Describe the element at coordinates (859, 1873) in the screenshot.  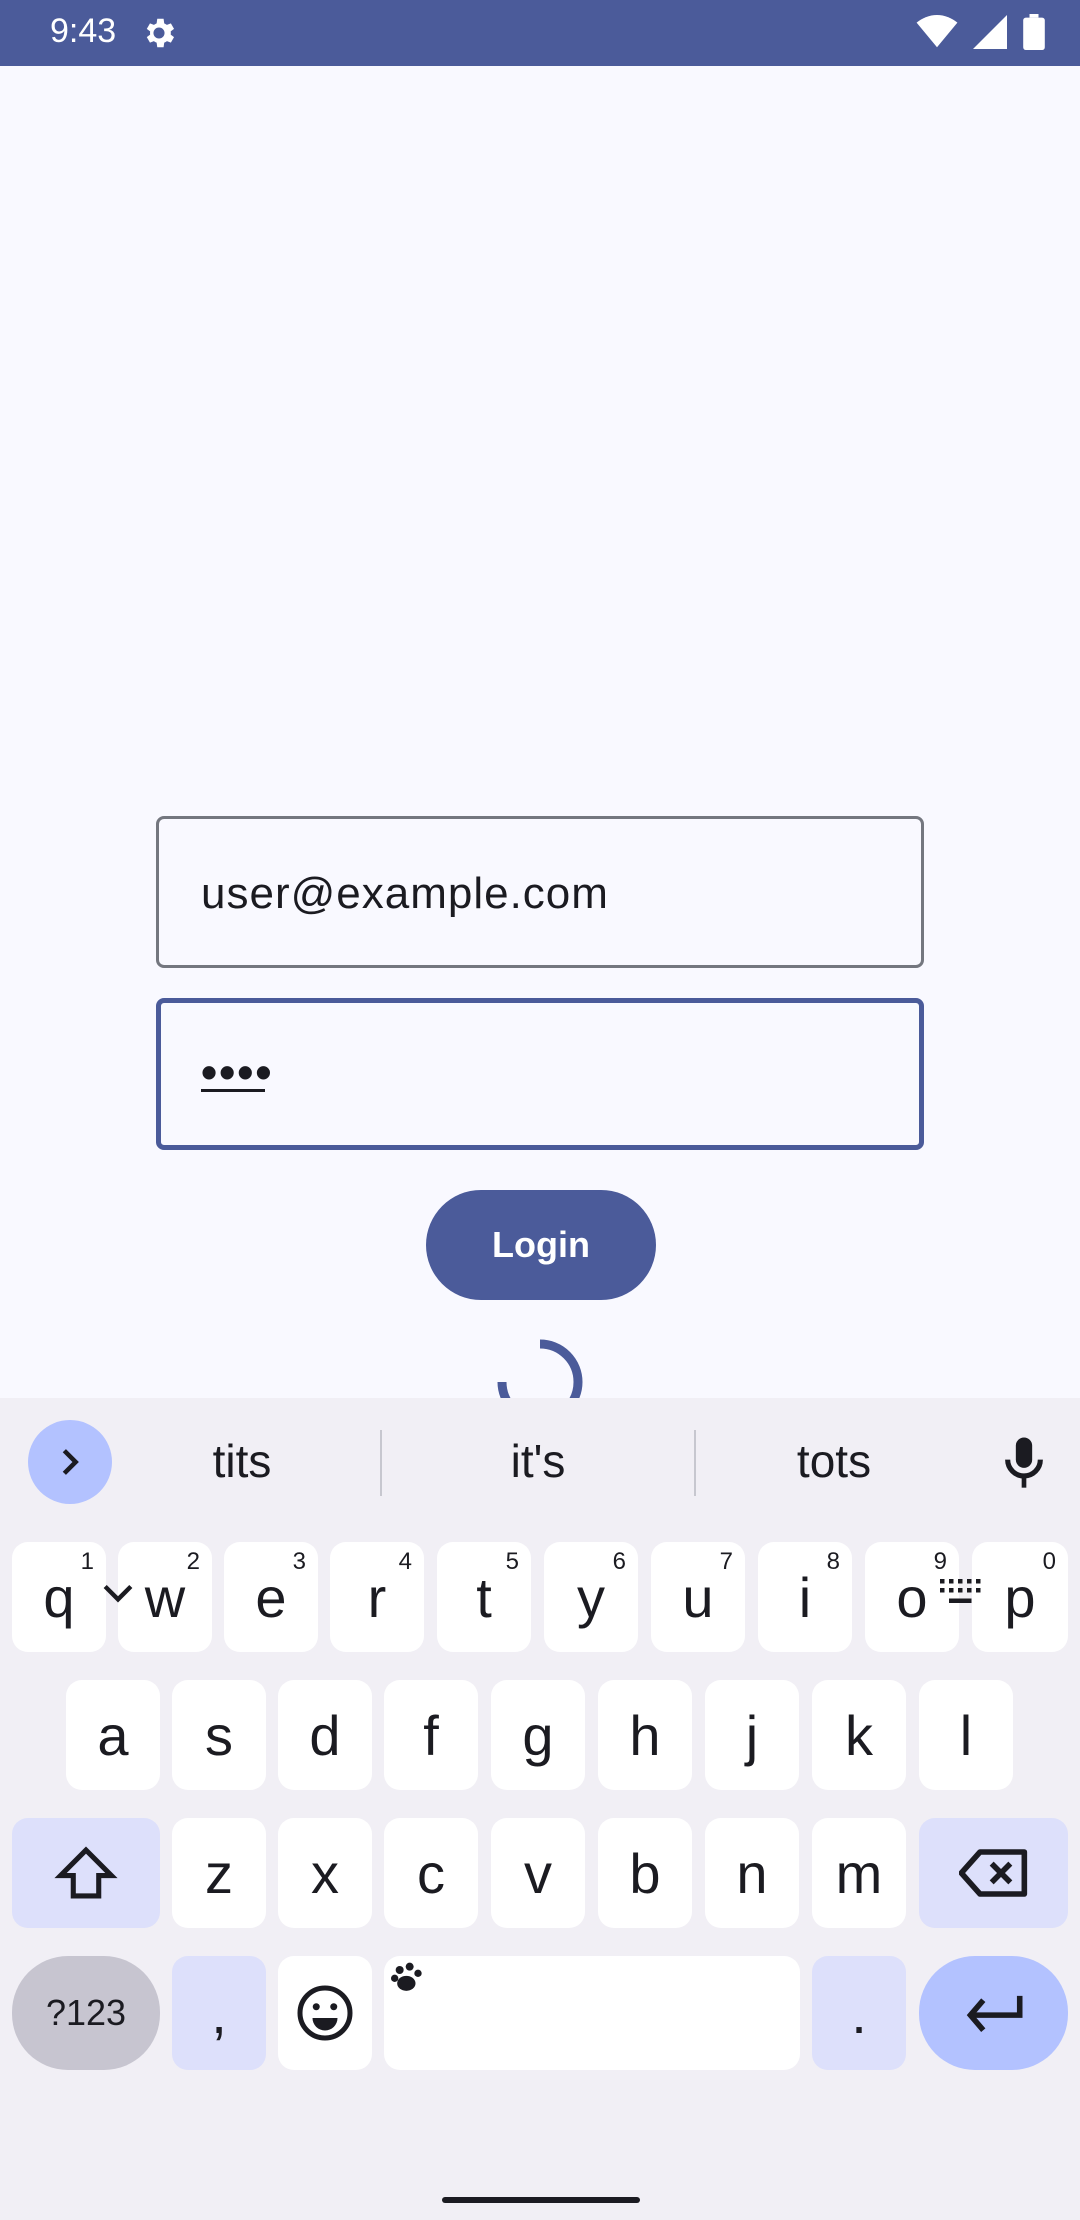
I see `key-m: m` at that location.